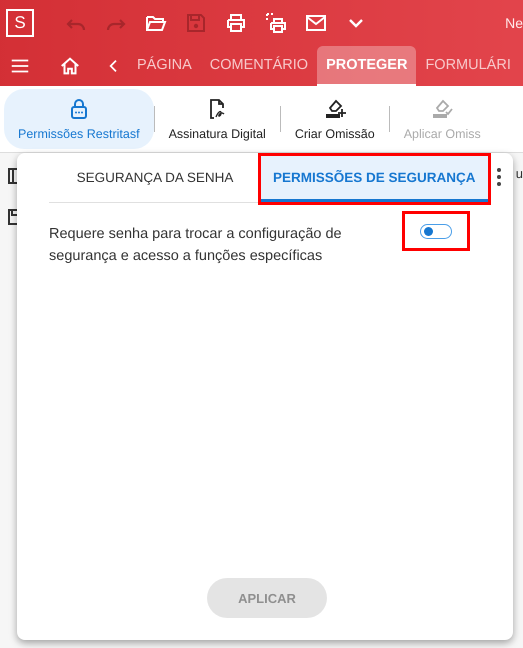  I want to click on toolbar-button: Assinatura Digital, so click(217, 119).